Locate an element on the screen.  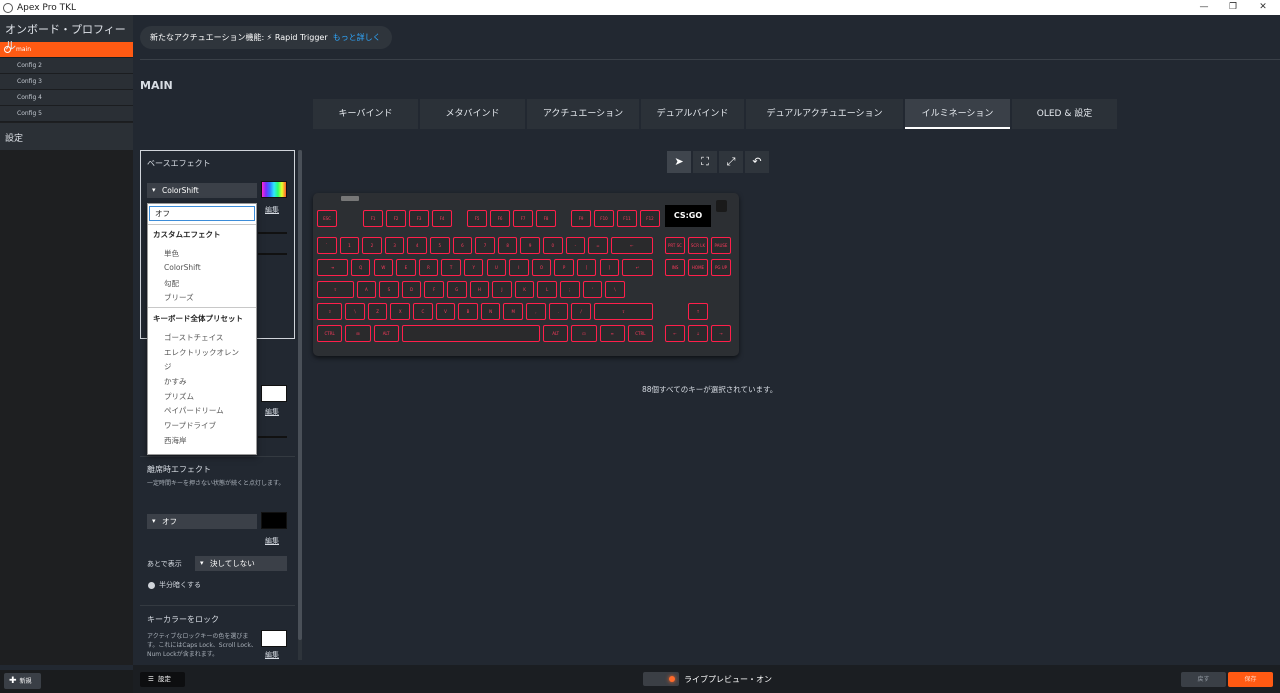
key: Z is located at coordinates (377, 311).